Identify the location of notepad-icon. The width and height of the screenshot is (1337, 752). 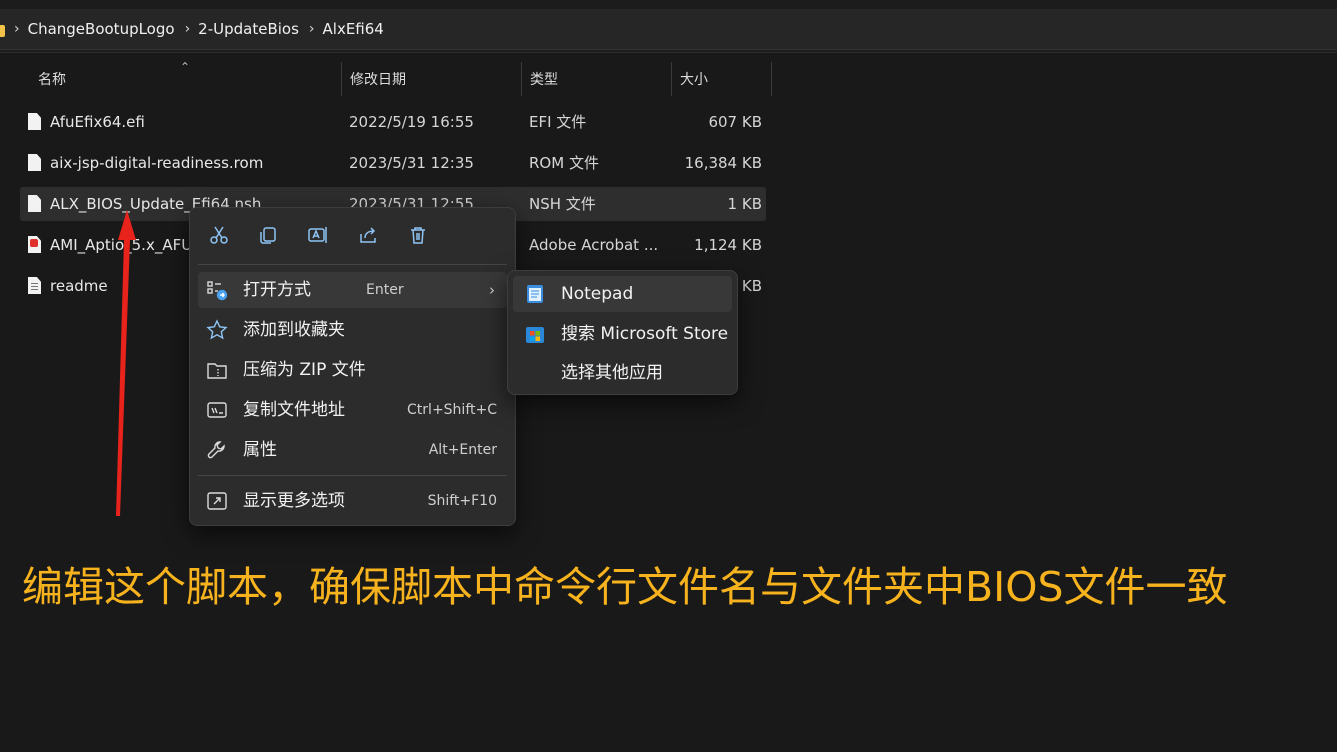
(535, 294).